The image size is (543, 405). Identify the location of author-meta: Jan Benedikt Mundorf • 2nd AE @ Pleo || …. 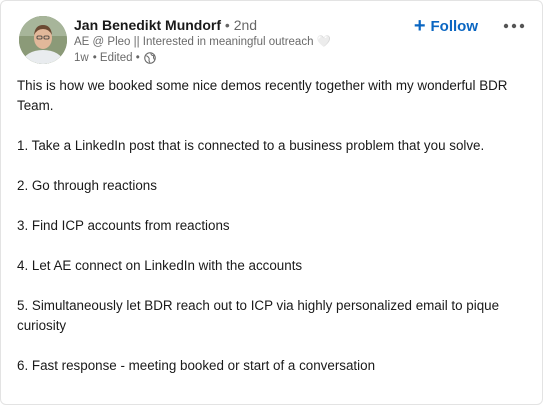
(202, 41).